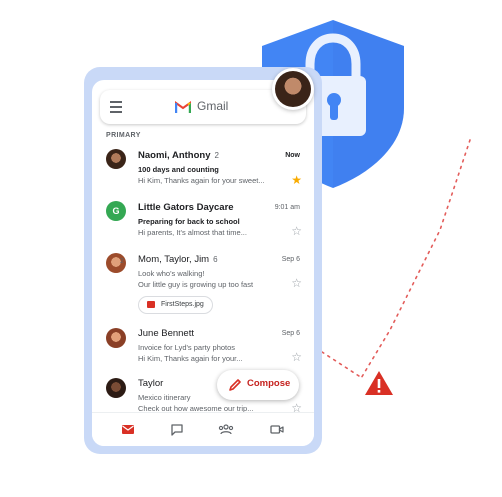  What do you see at coordinates (174, 155) in the screenshot?
I see `email-sender: Naomi, Anthony` at bounding box center [174, 155].